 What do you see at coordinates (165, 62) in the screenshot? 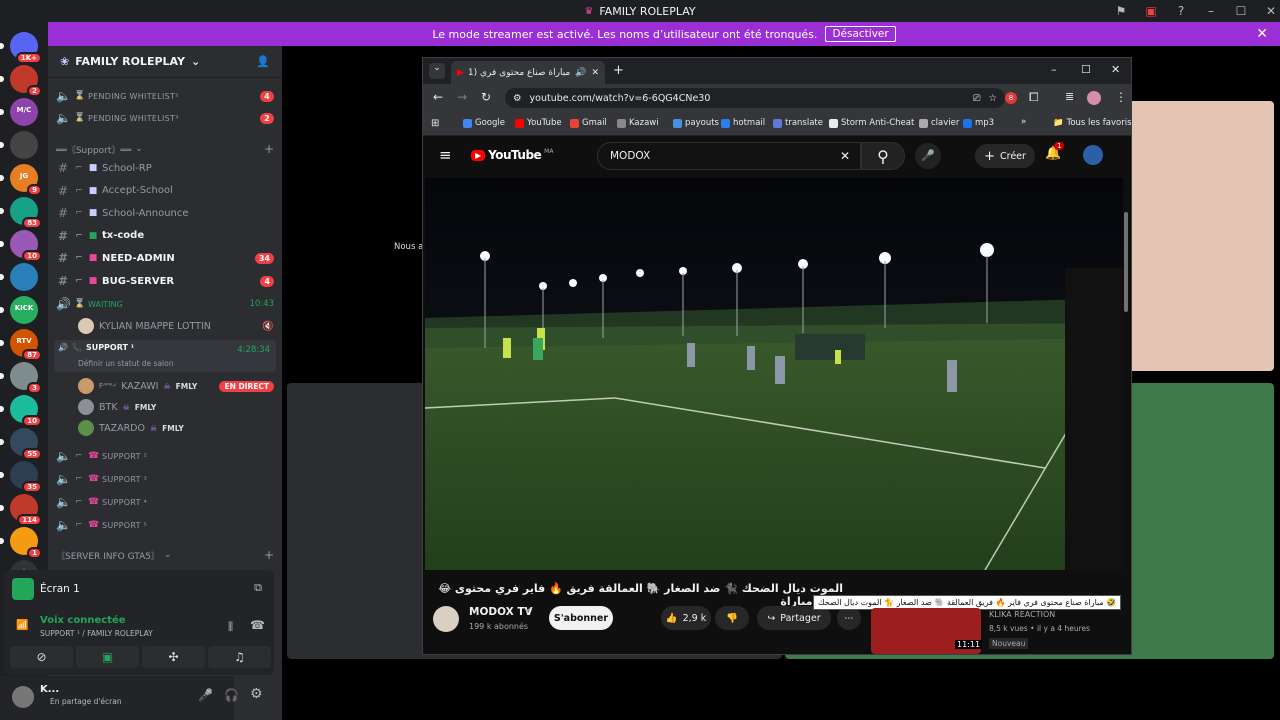
I see `server-header: ❀ FAMILY ROLEPLAY ⌄ 👤` at bounding box center [165, 62].